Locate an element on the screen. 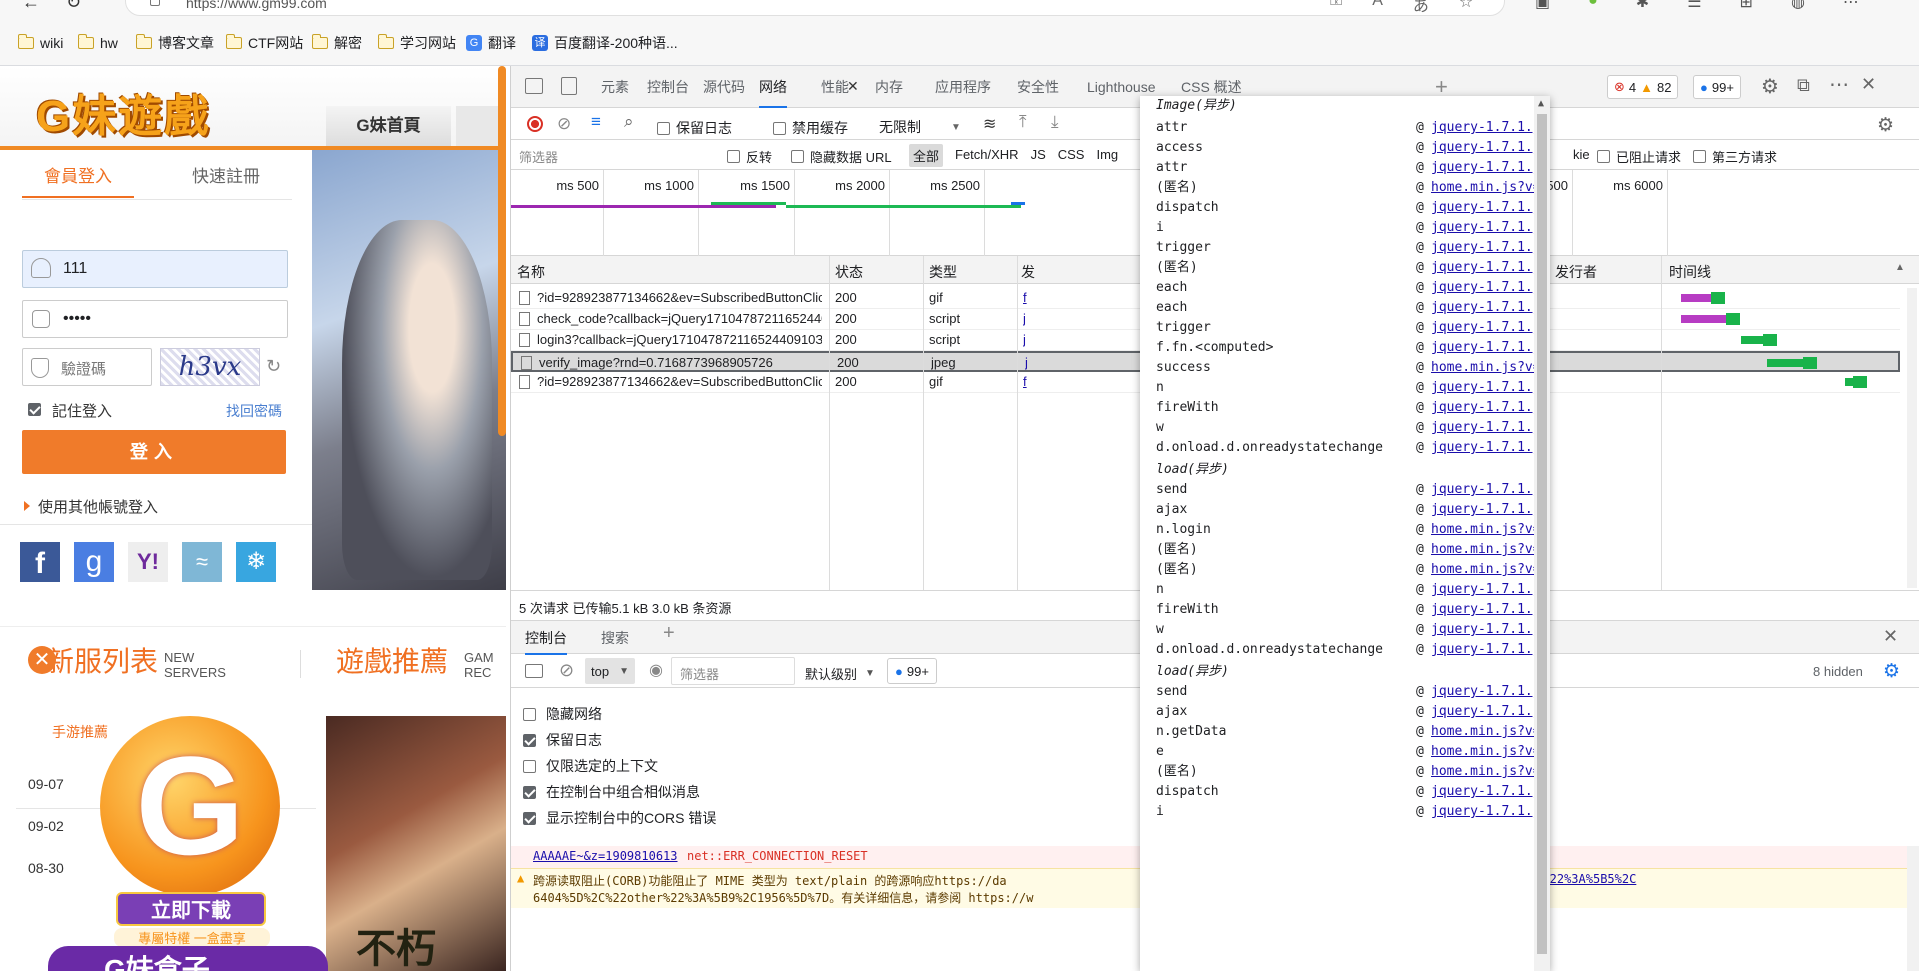 The width and height of the screenshot is (1919, 971). google-icon: g is located at coordinates (94, 562).